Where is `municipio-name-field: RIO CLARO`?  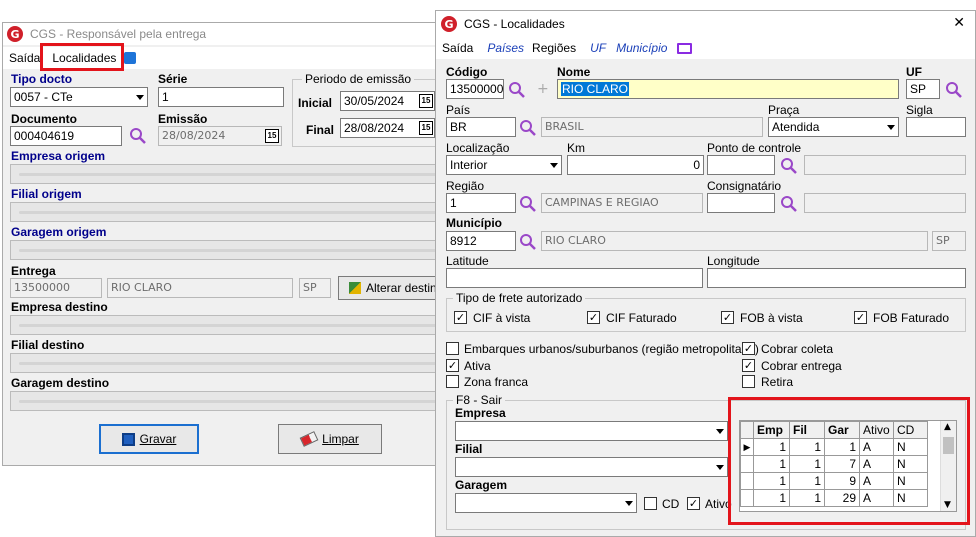
municipio-name-field: RIO CLARO is located at coordinates (734, 241).